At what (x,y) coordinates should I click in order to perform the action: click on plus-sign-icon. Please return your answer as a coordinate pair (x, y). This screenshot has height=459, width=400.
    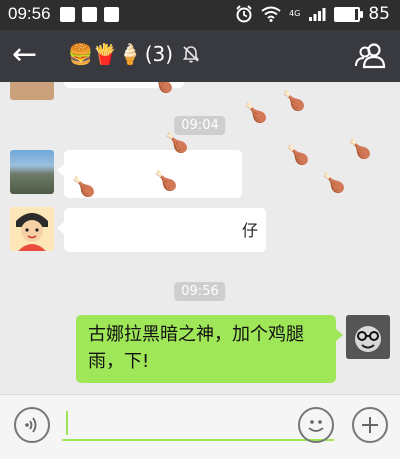
    Looking at the image, I should click on (370, 425).